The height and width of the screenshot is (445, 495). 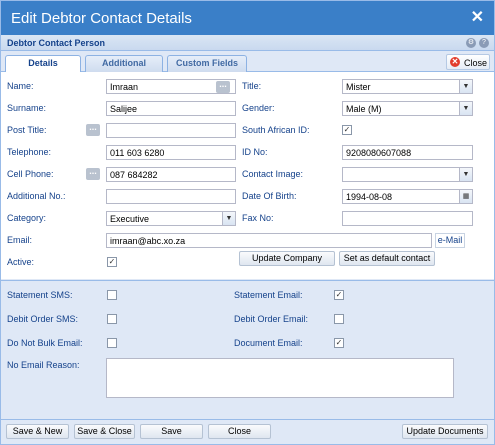 I want to click on additional-no-field, so click(x=171, y=196).